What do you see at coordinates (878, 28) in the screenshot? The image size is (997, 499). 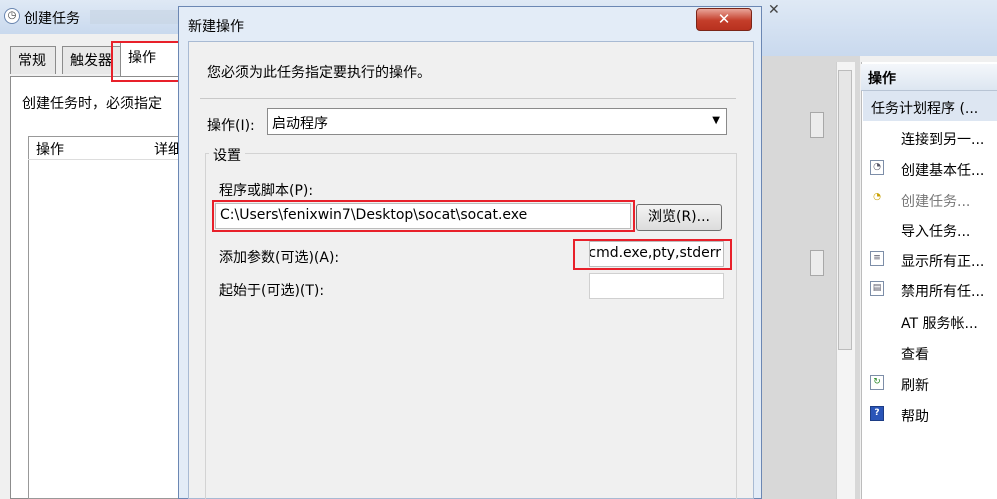 I see `right-window-titlebar` at bounding box center [878, 28].